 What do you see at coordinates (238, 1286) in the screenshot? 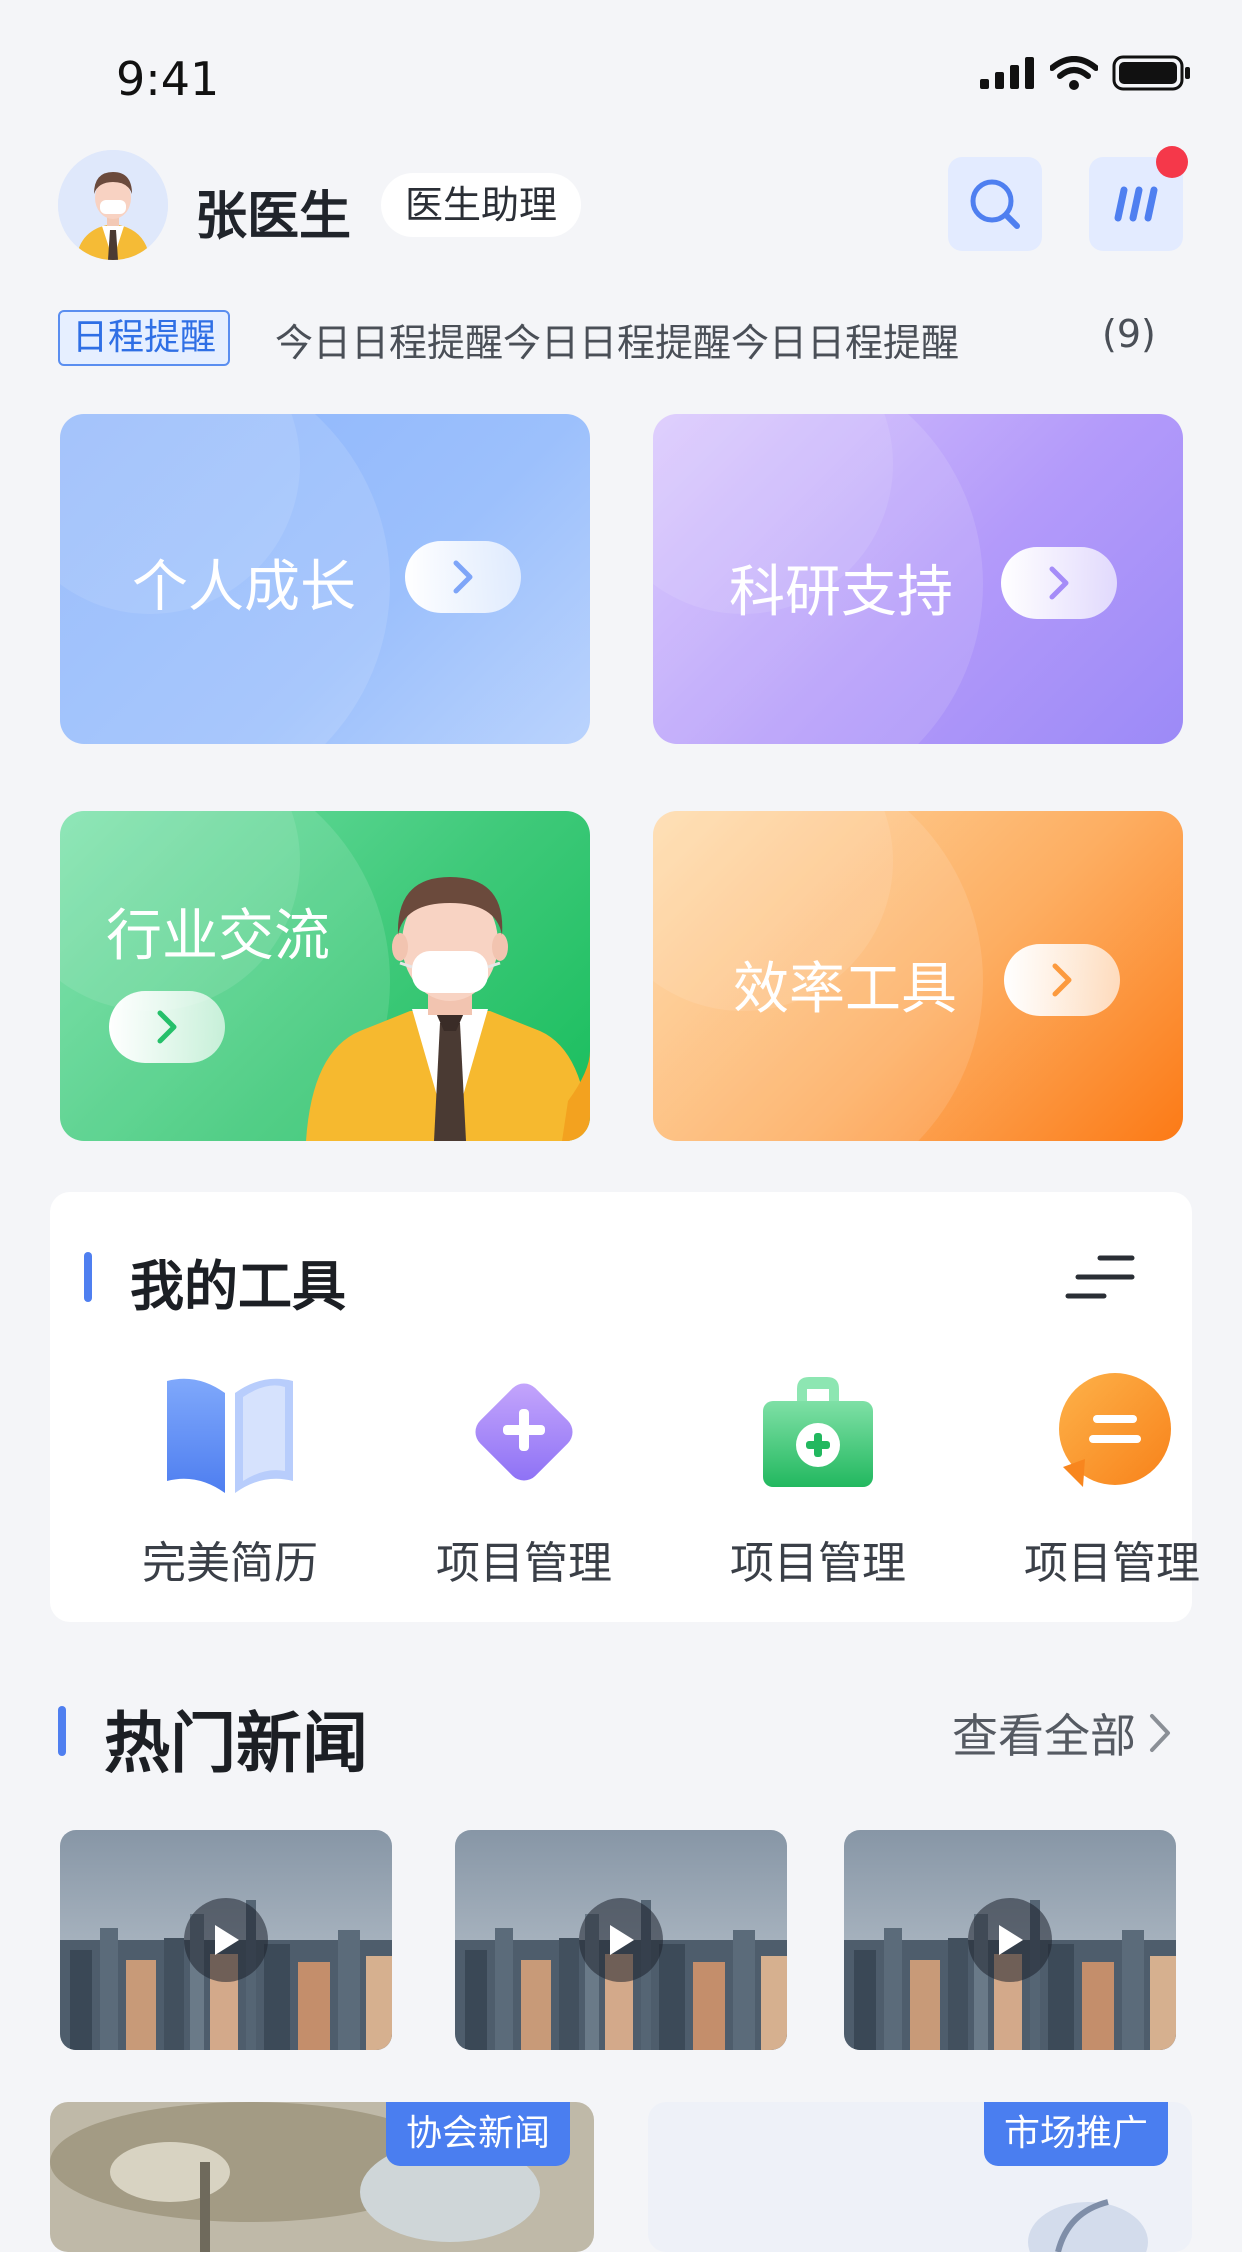
I see `section-title: 我的工具` at bounding box center [238, 1286].